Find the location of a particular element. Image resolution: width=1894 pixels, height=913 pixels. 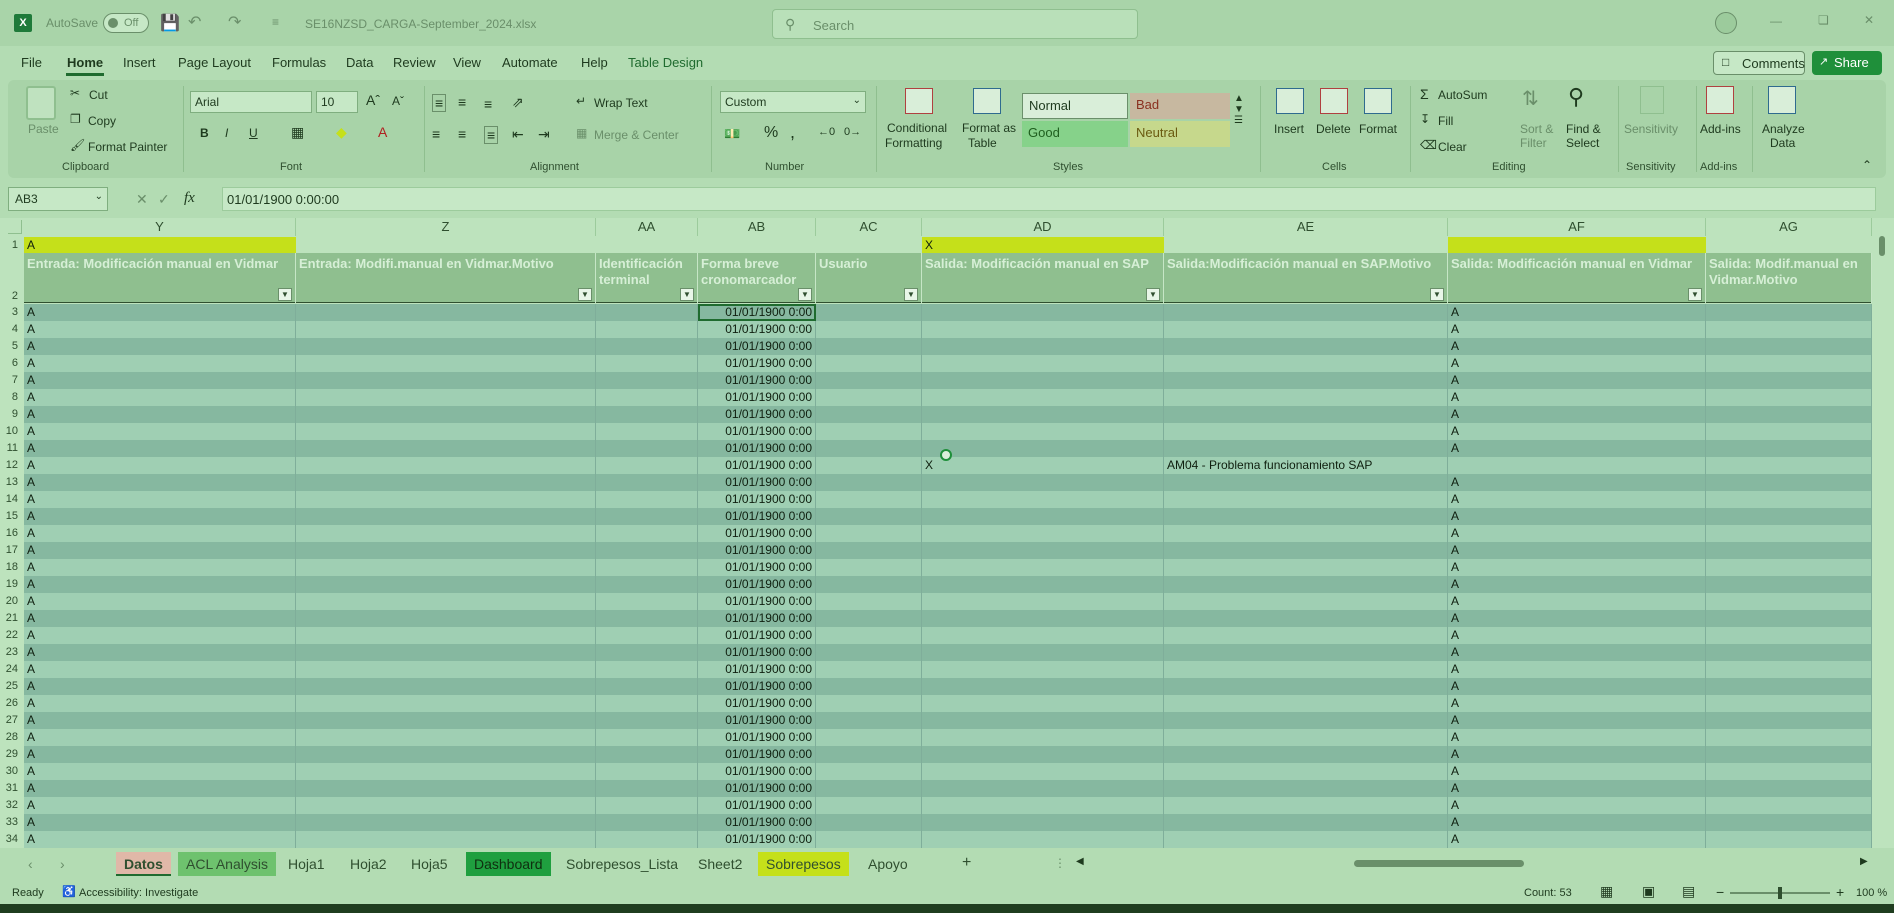

column-header-ad: AD is located at coordinates (1043, 227).